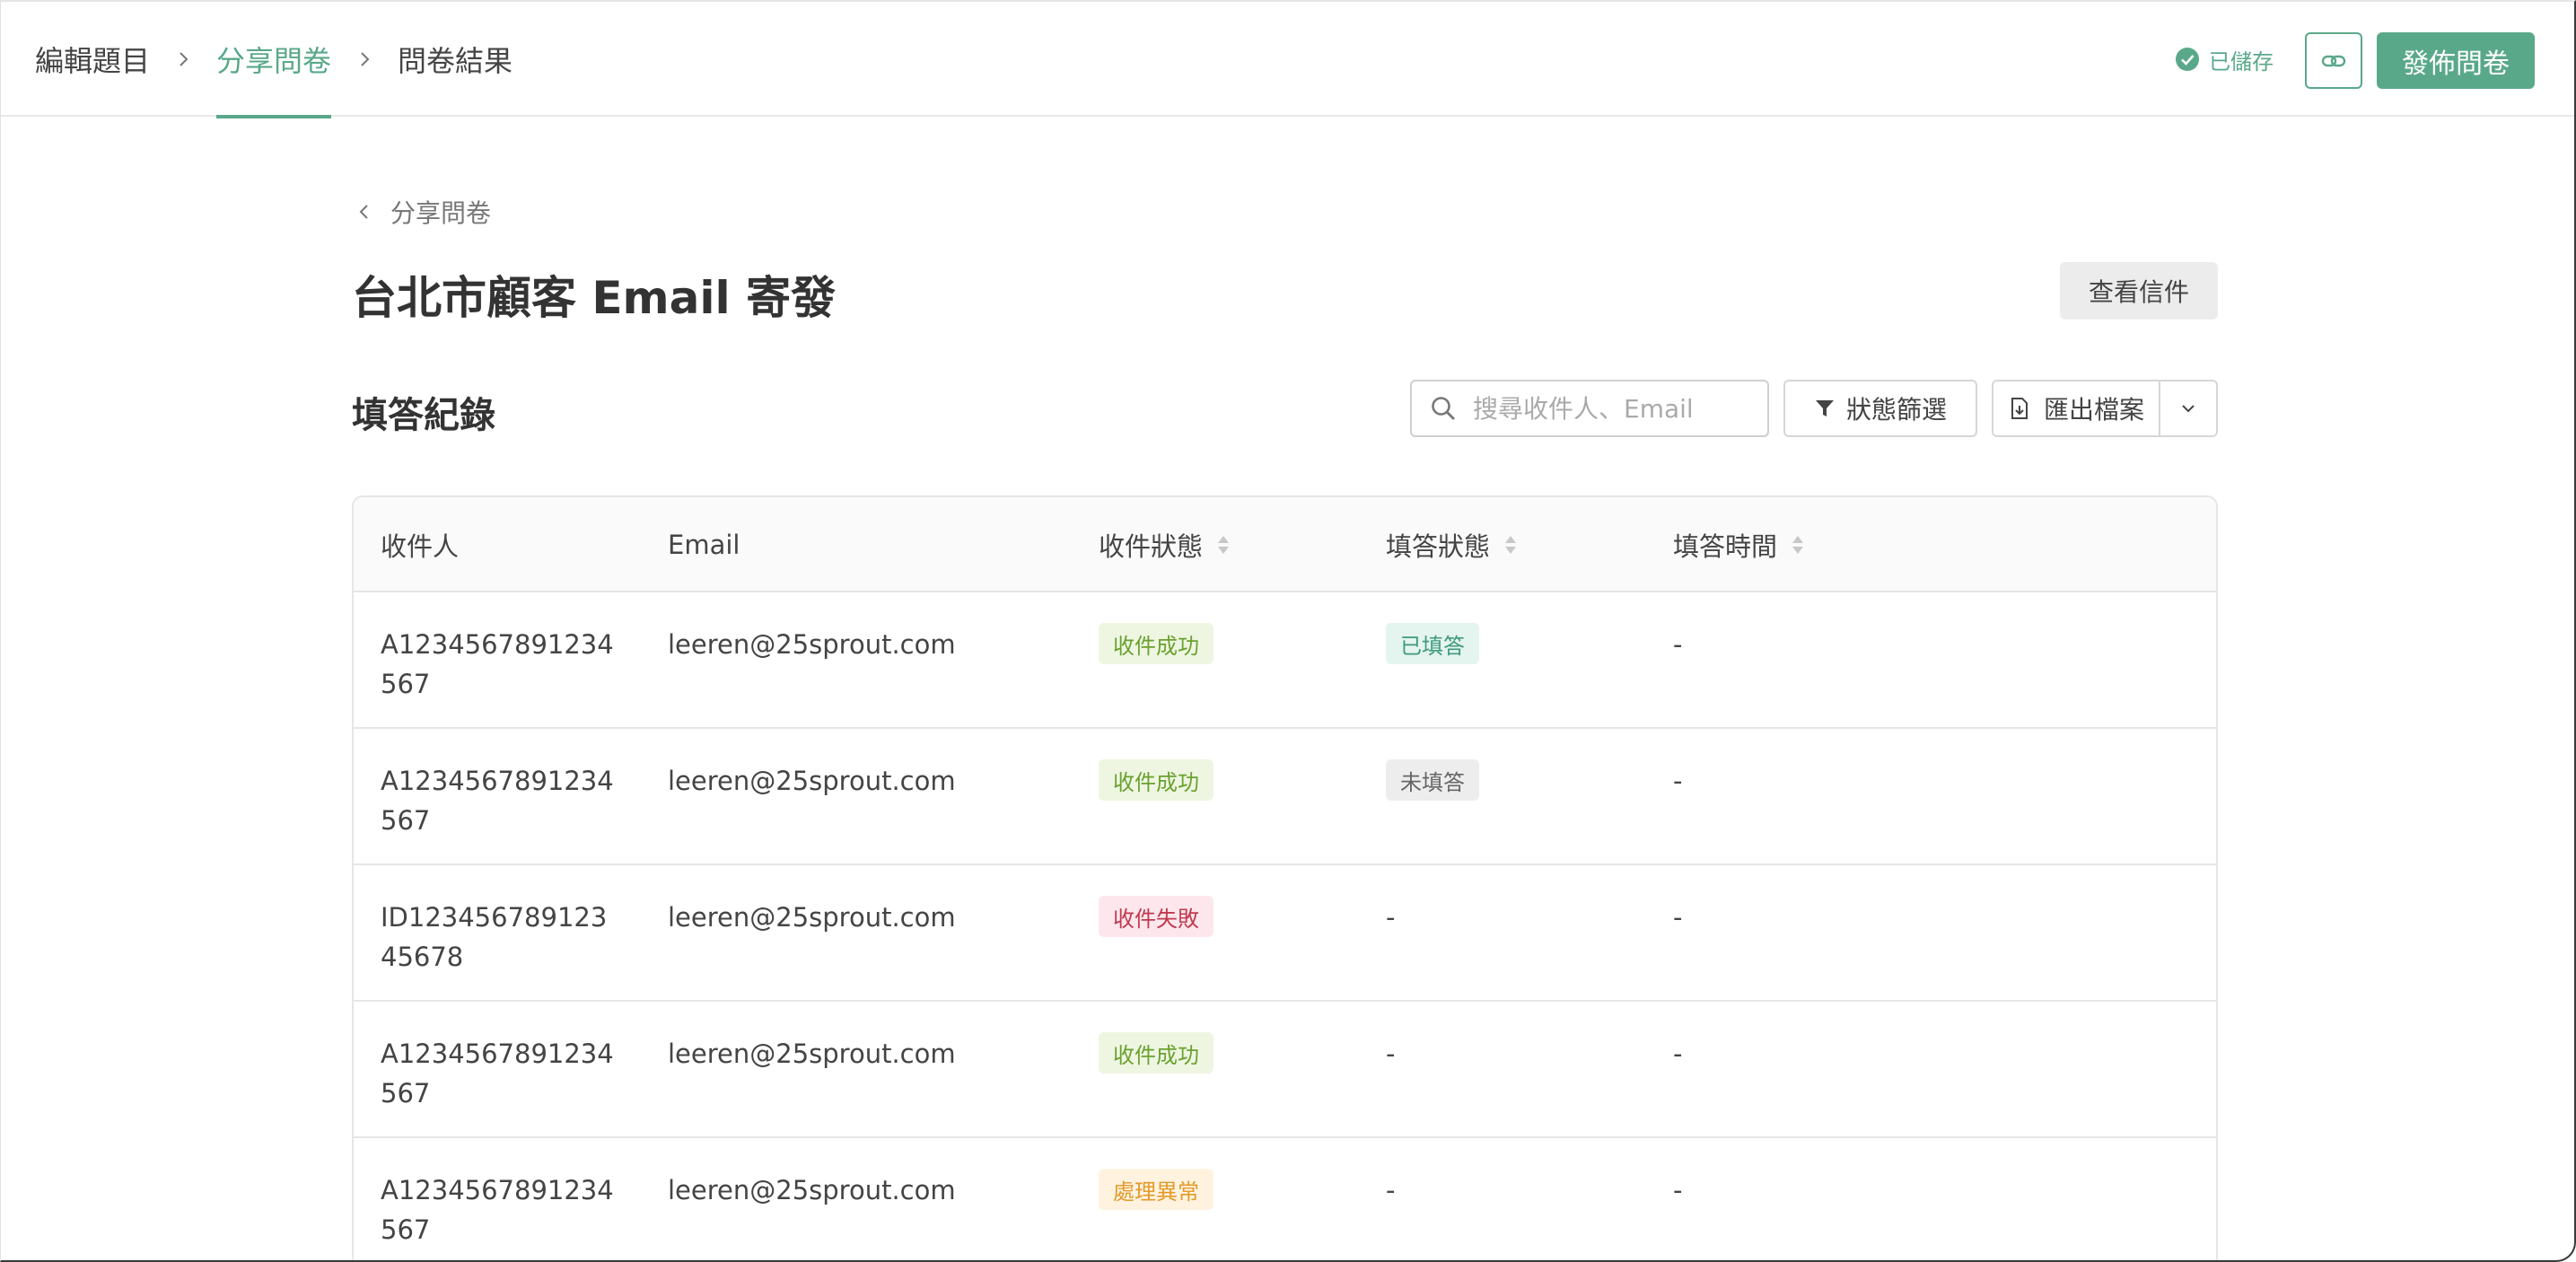 The image size is (2576, 1262). Describe the element at coordinates (1287, 60) in the screenshot. I see `top-bar: 編輯題目 分享問卷 問卷結果 已儲存 發佈問卷` at that location.